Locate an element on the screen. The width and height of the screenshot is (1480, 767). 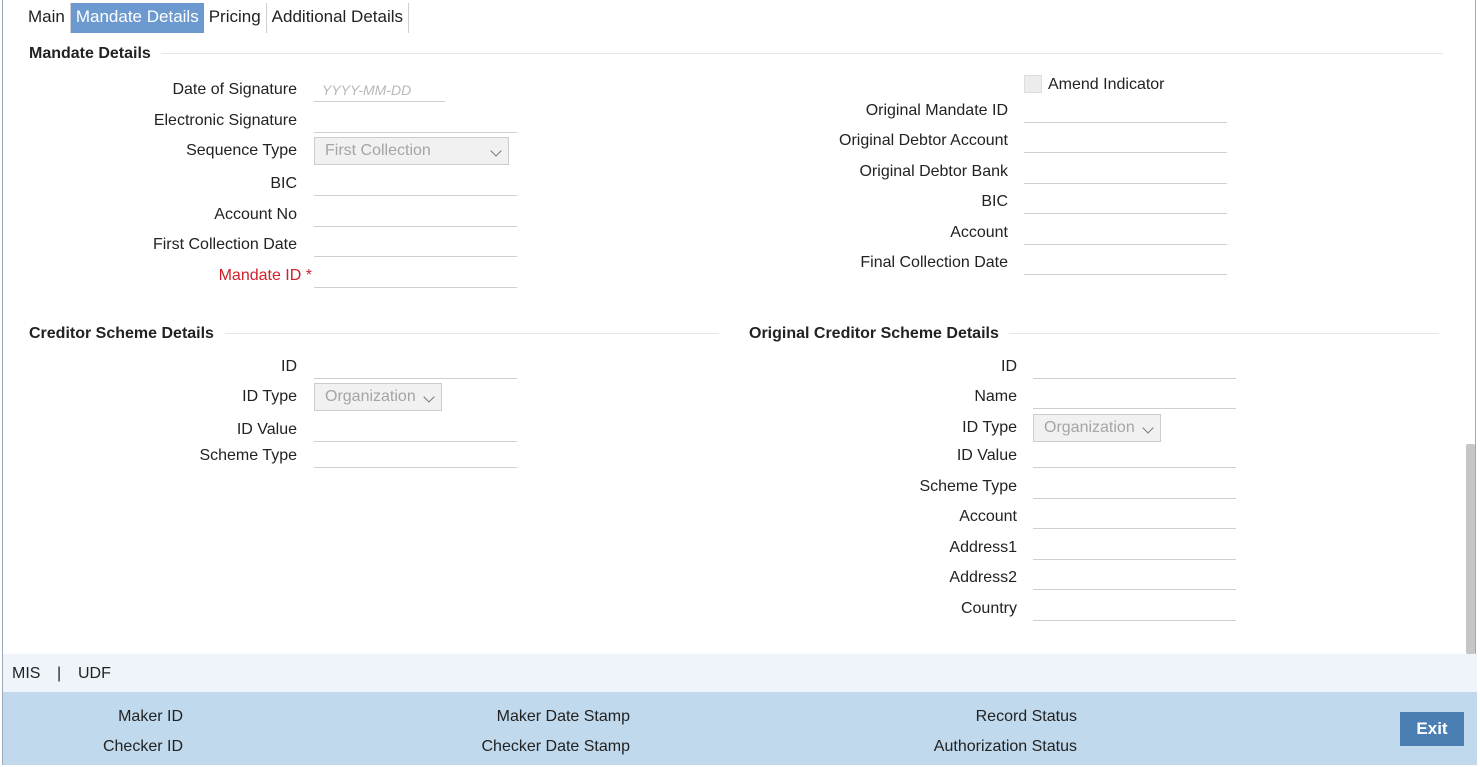
original-bic-input is located at coordinates (1125, 202).